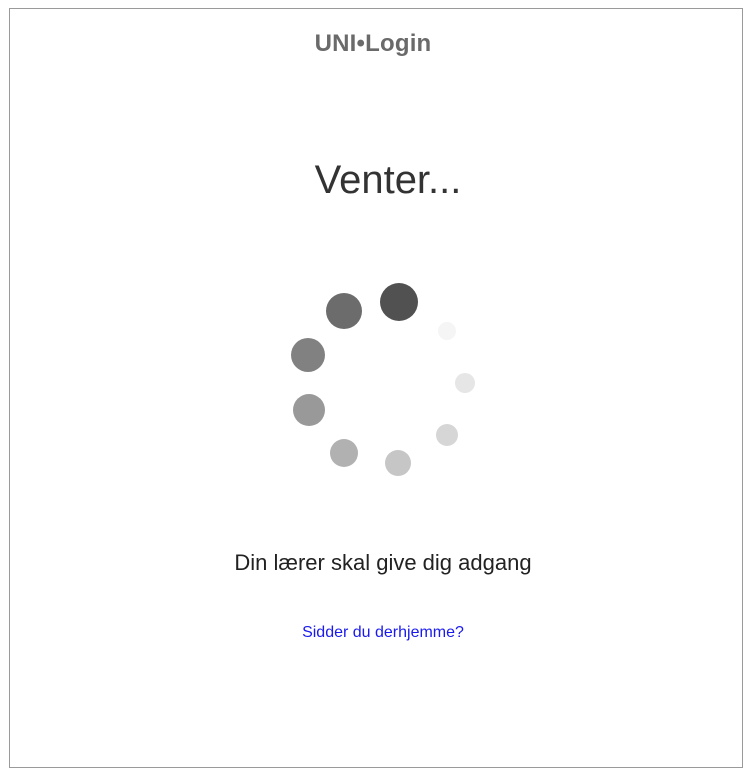 The width and height of the screenshot is (746, 768). I want to click on status-message: Din lærer skal give dig adgang, so click(383, 562).